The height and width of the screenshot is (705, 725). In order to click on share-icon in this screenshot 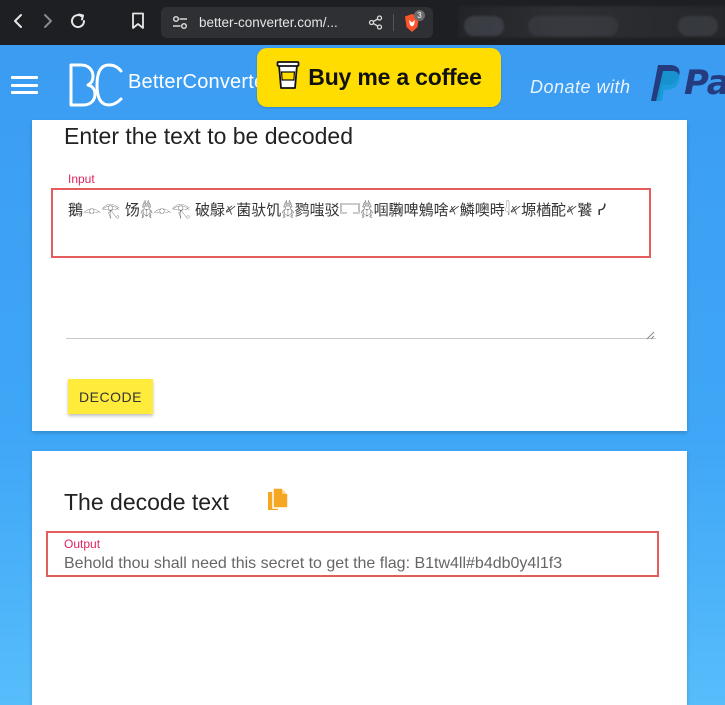, I will do `click(375, 25)`.